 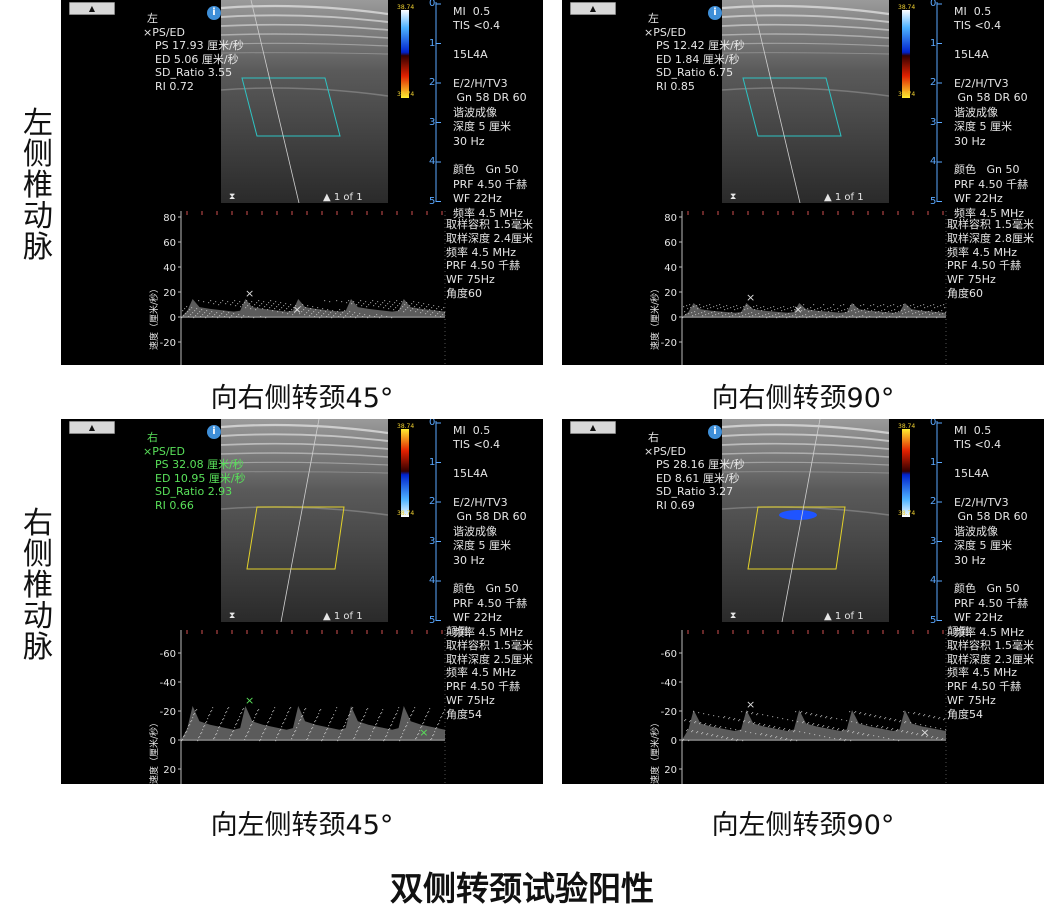 What do you see at coordinates (695, 491) in the screenshot?
I see `measurement-line: SD_Ratio 3.27` at bounding box center [695, 491].